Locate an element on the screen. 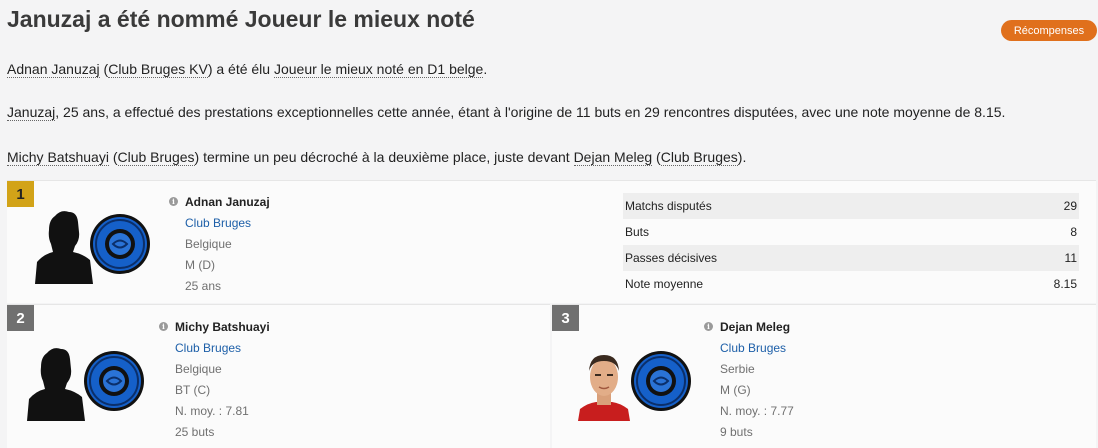 The width and height of the screenshot is (1098, 448). player-link-meleg: Dejan Meleg is located at coordinates (613, 157).